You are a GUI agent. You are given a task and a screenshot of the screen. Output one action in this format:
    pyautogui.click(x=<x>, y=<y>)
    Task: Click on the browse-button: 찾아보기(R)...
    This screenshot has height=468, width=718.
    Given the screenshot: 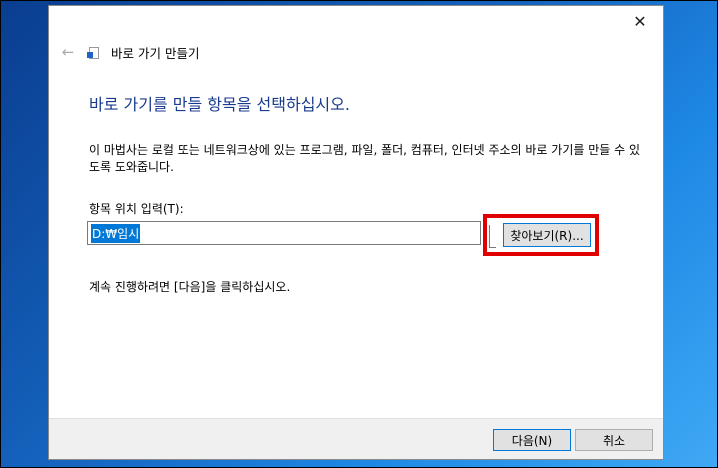 What is the action you would take?
    pyautogui.click(x=547, y=235)
    